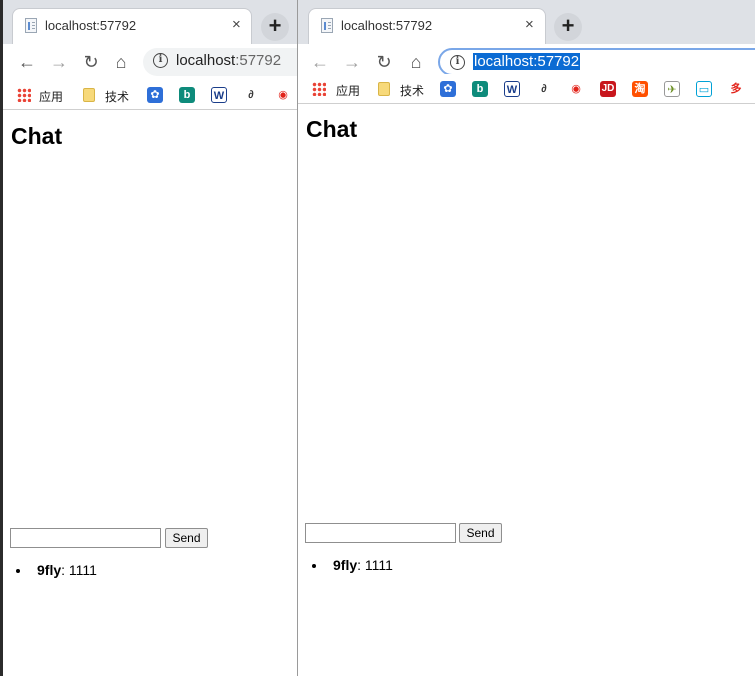  What do you see at coordinates (672, 89) in the screenshot?
I see `bird-icon: ✈` at bounding box center [672, 89].